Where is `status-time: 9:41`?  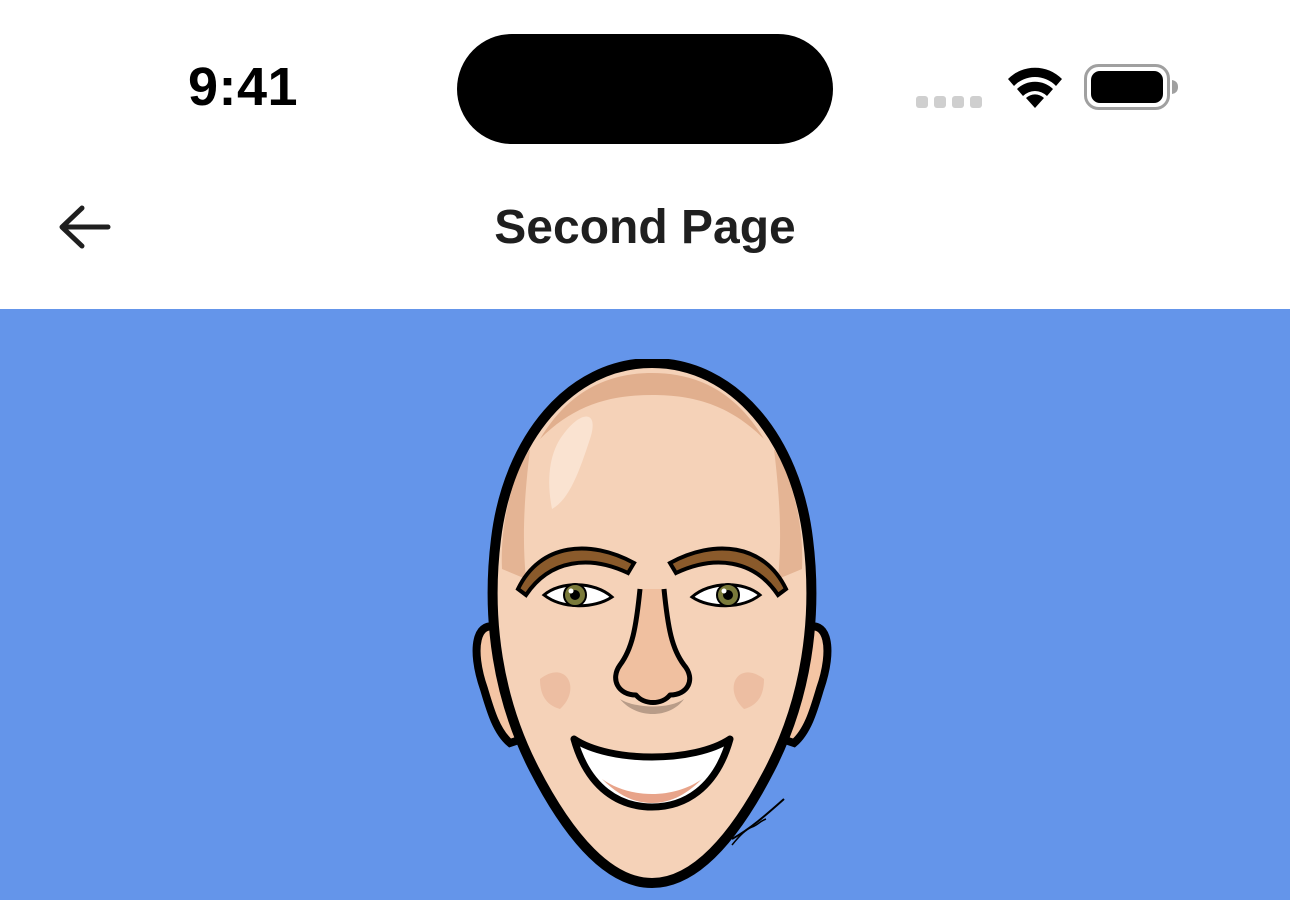 status-time: 9:41 is located at coordinates (243, 87).